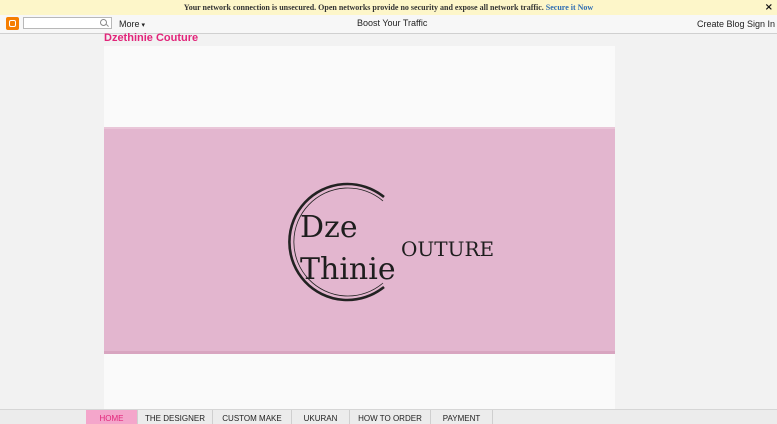  What do you see at coordinates (721, 24) in the screenshot?
I see `create-blog-link: Create Blog` at bounding box center [721, 24].